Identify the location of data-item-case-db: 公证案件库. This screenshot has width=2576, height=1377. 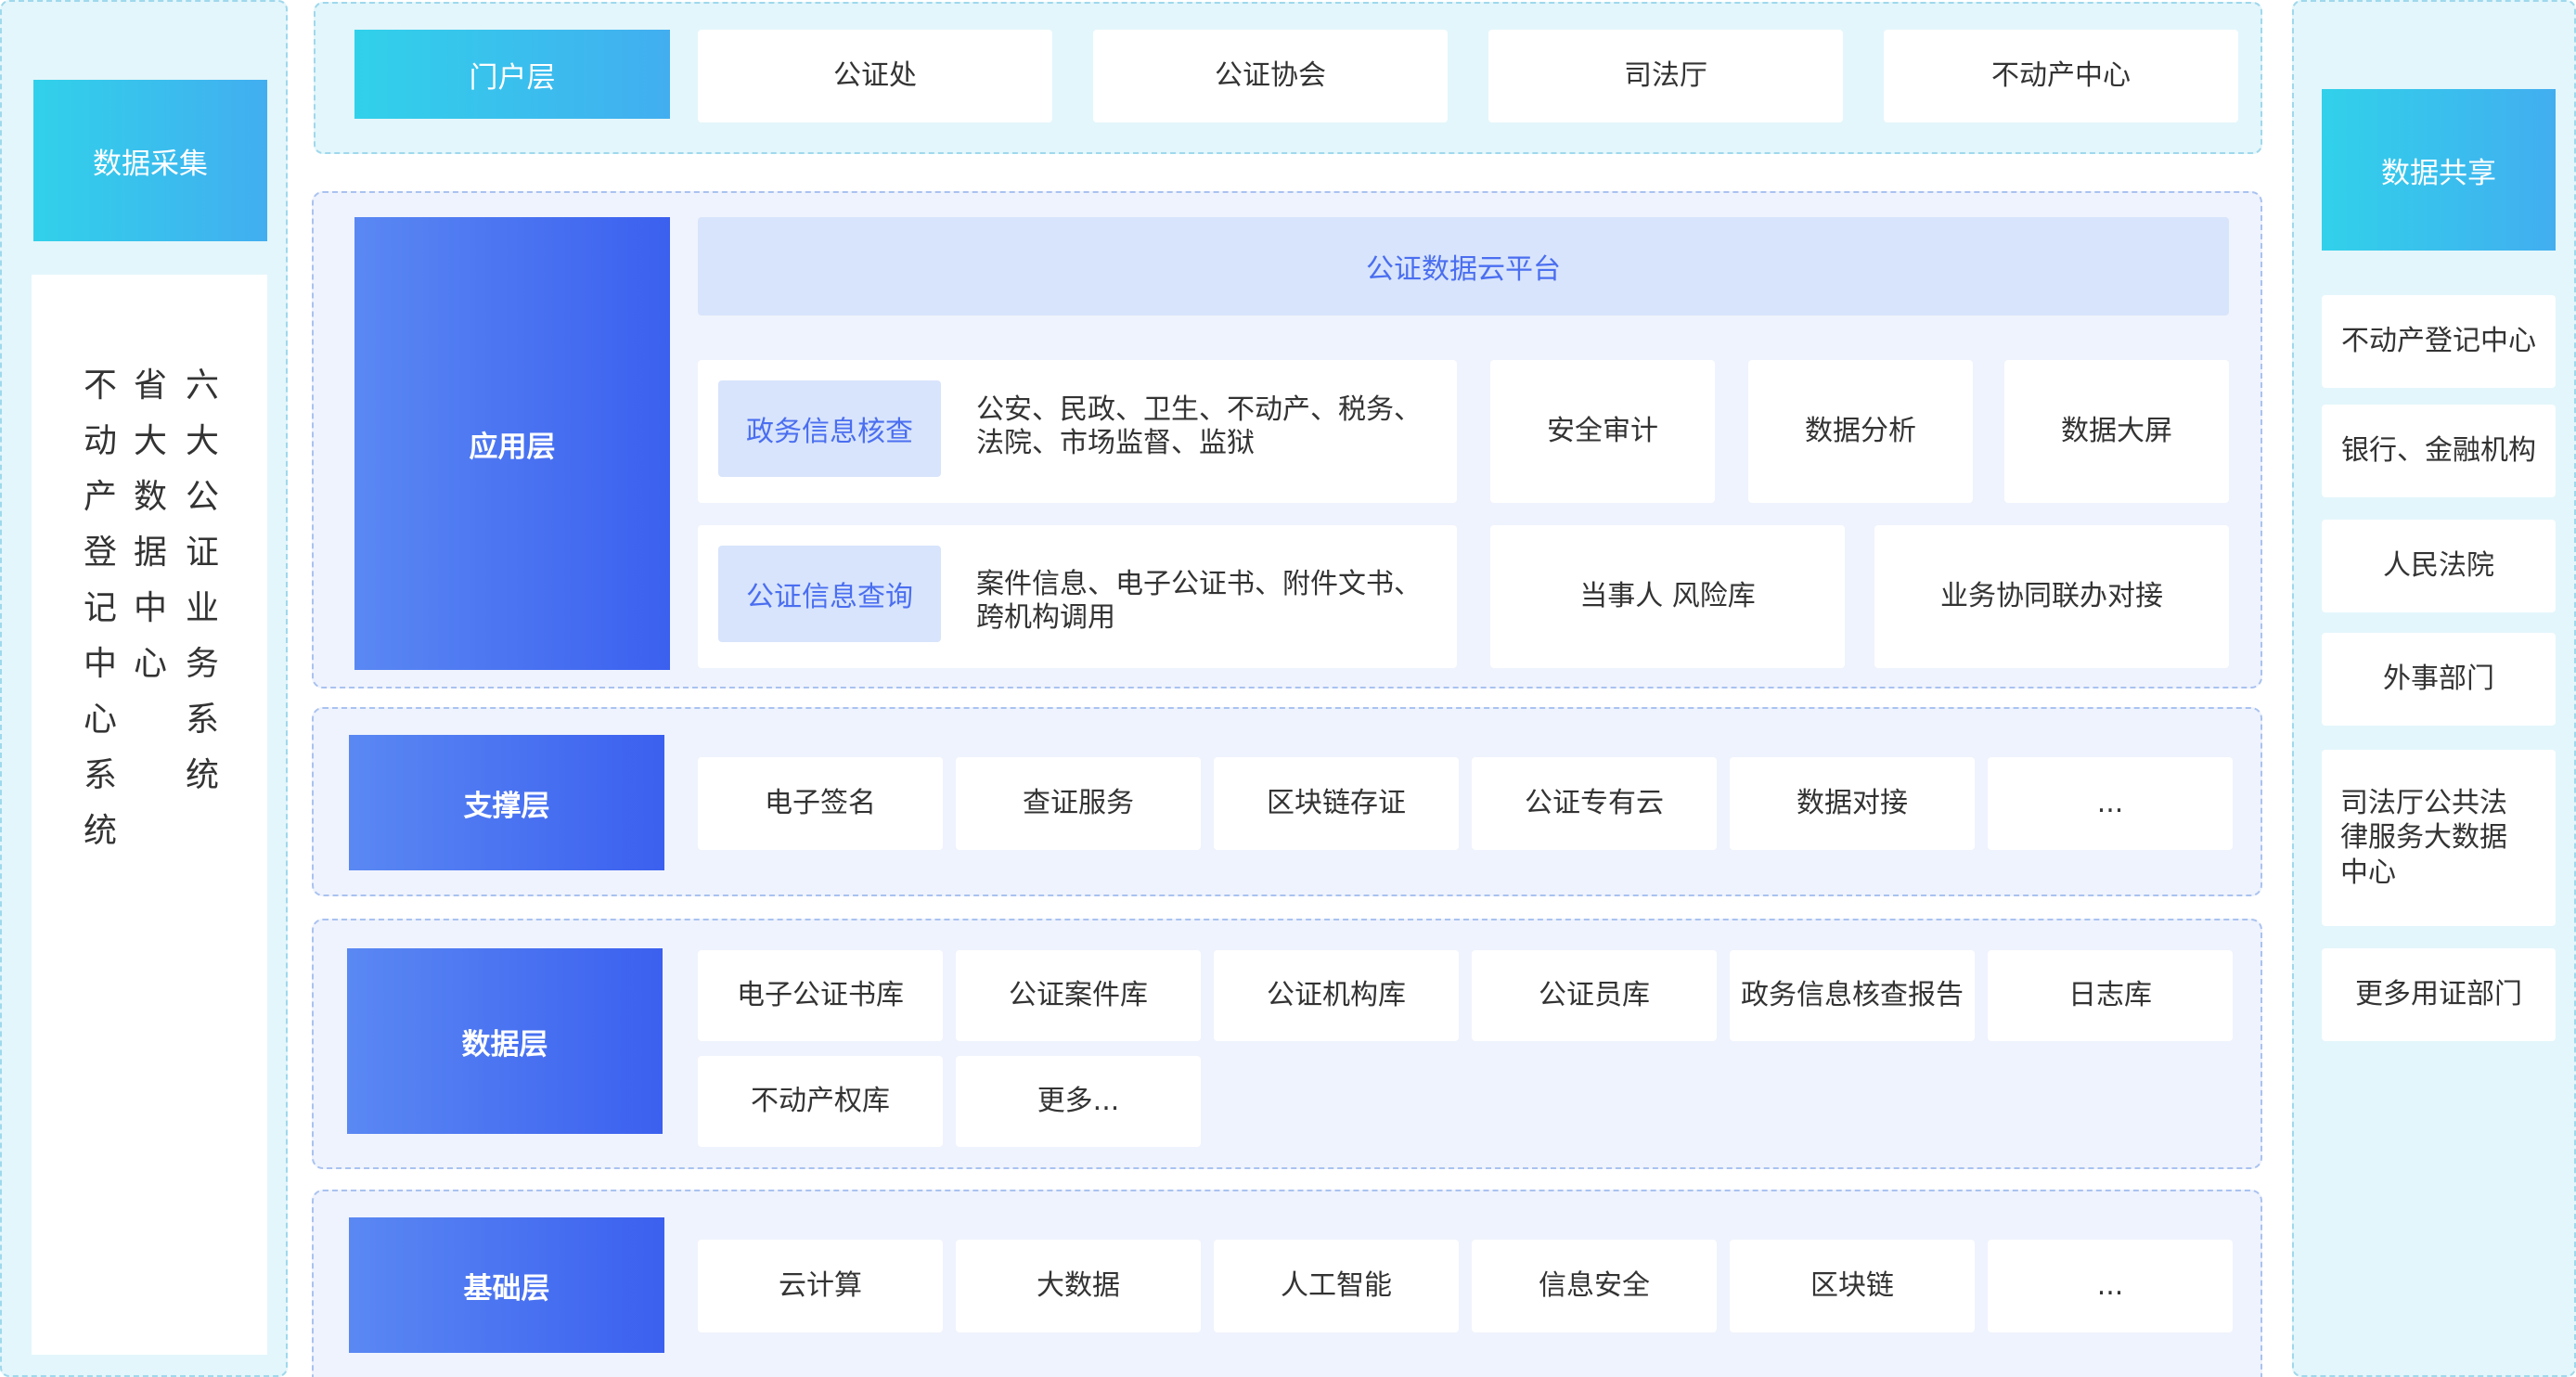
(1078, 995).